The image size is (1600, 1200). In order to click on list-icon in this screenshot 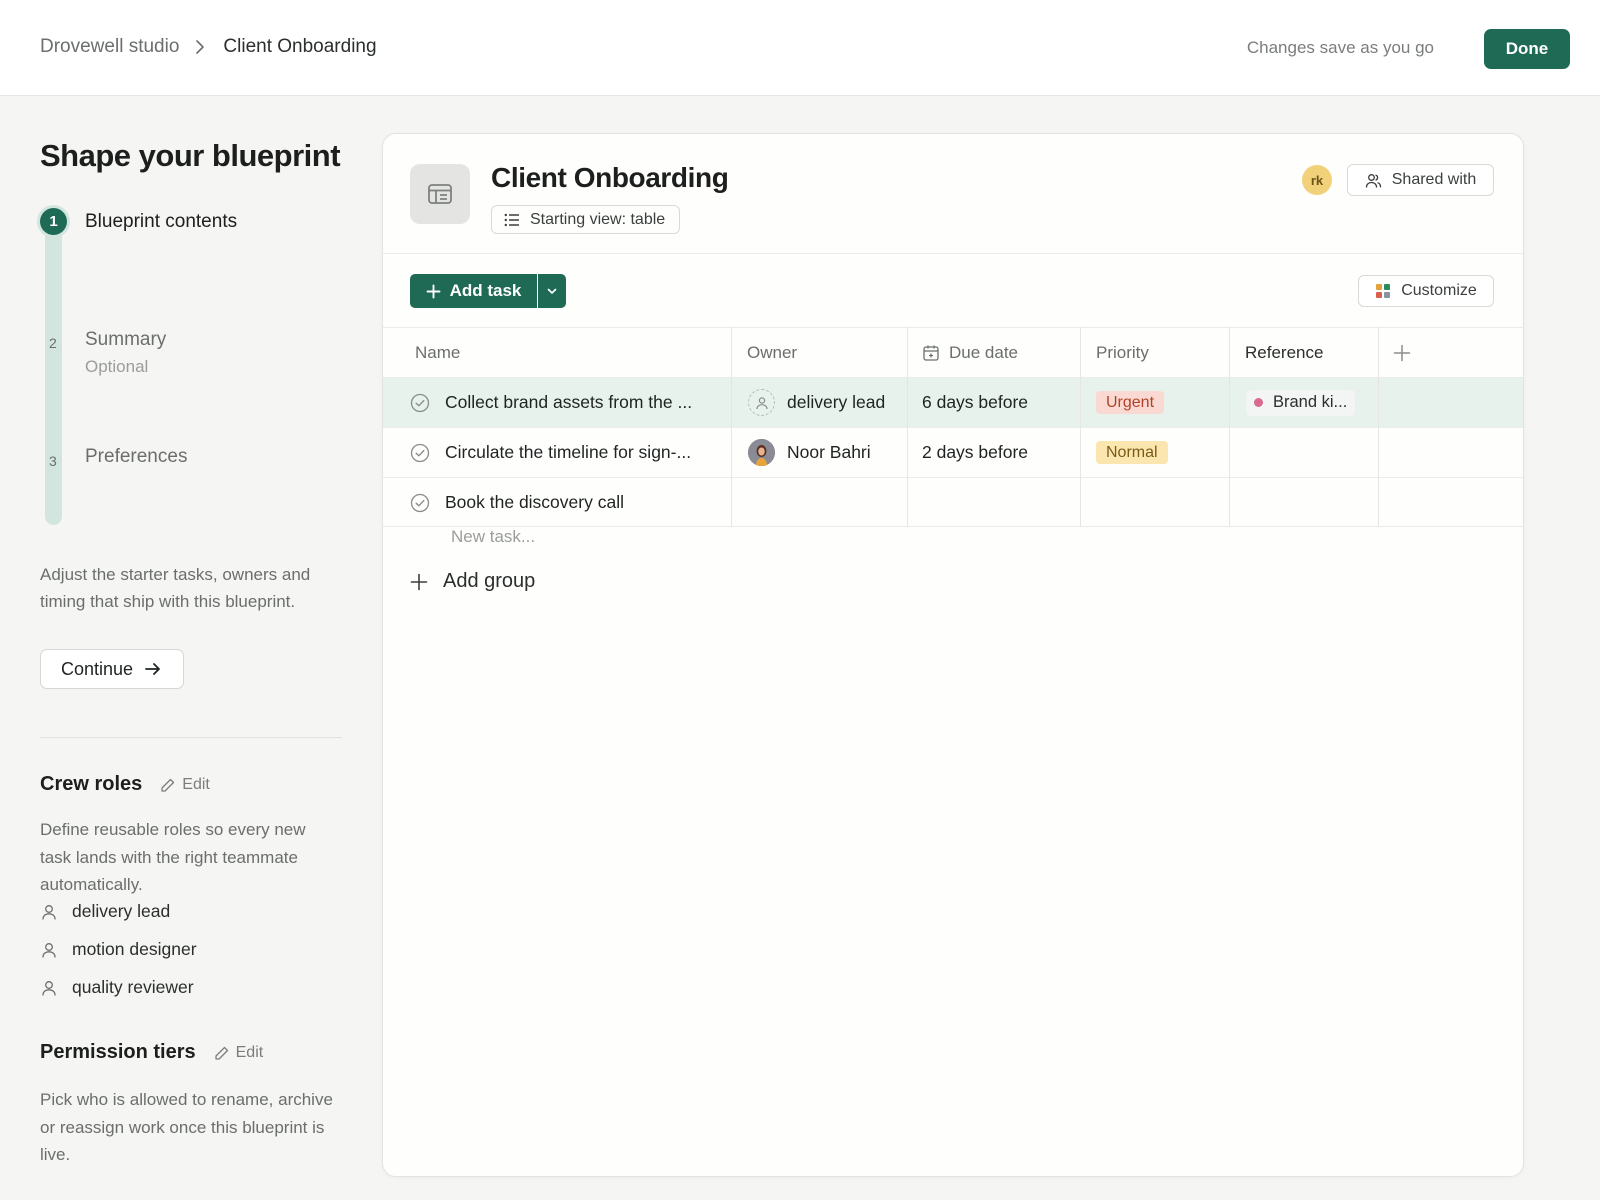, I will do `click(511, 219)`.